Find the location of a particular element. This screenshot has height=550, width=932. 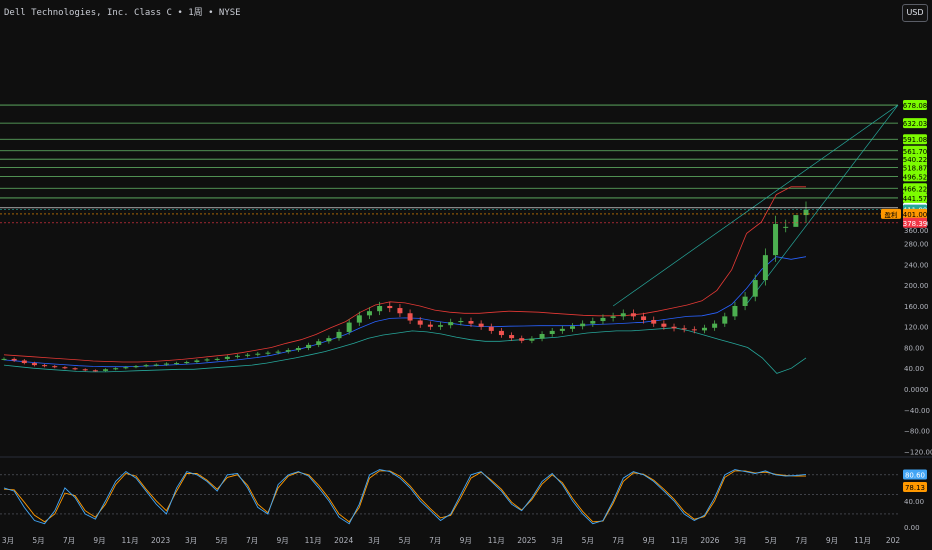

x-tick-label: 2023 is located at coordinates (160, 540).